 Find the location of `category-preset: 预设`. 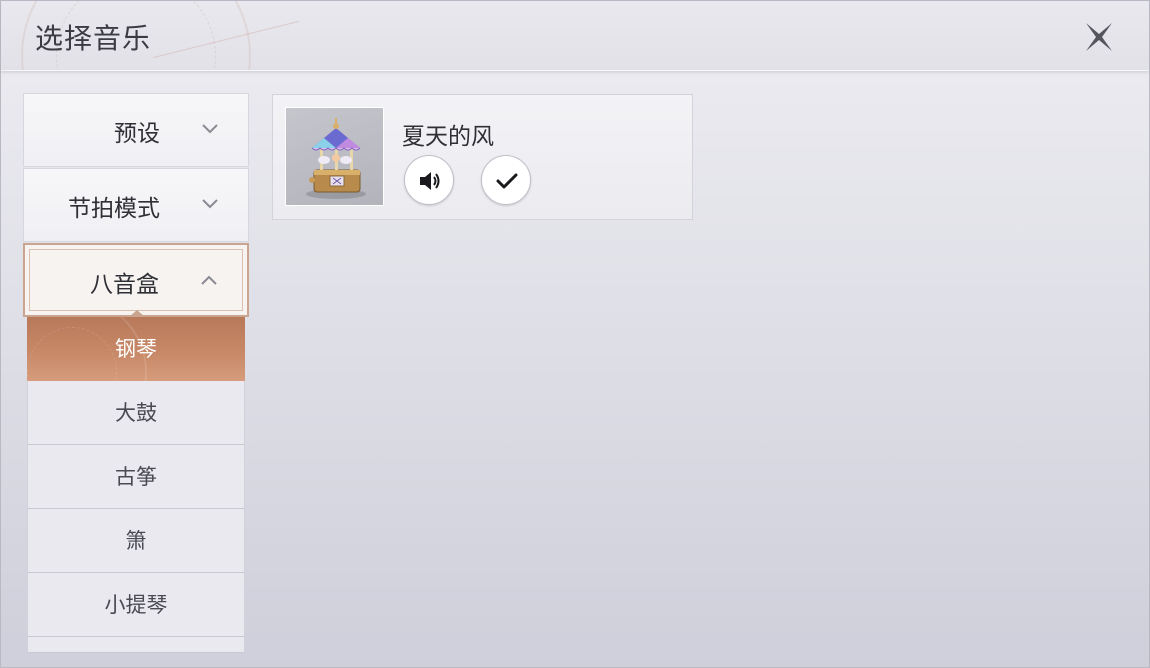

category-preset: 预设 is located at coordinates (136, 130).